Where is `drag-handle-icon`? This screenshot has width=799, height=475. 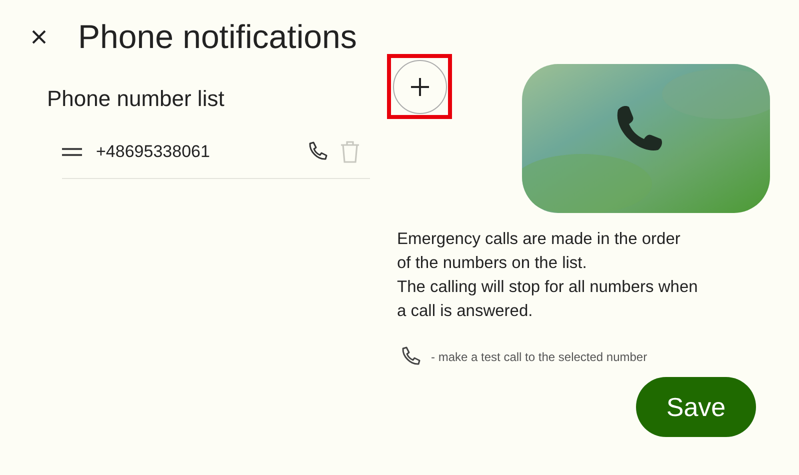
drag-handle-icon is located at coordinates (72, 152).